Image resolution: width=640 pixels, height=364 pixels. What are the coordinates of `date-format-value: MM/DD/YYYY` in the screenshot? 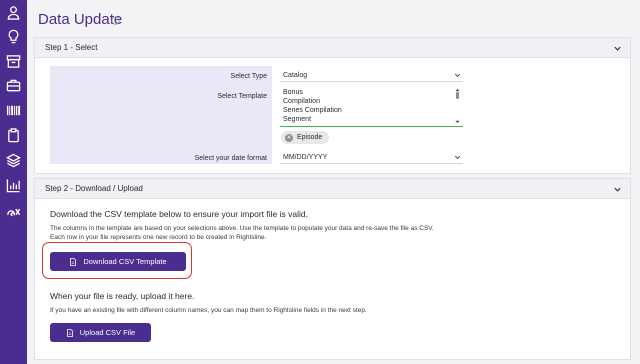 It's located at (305, 157).